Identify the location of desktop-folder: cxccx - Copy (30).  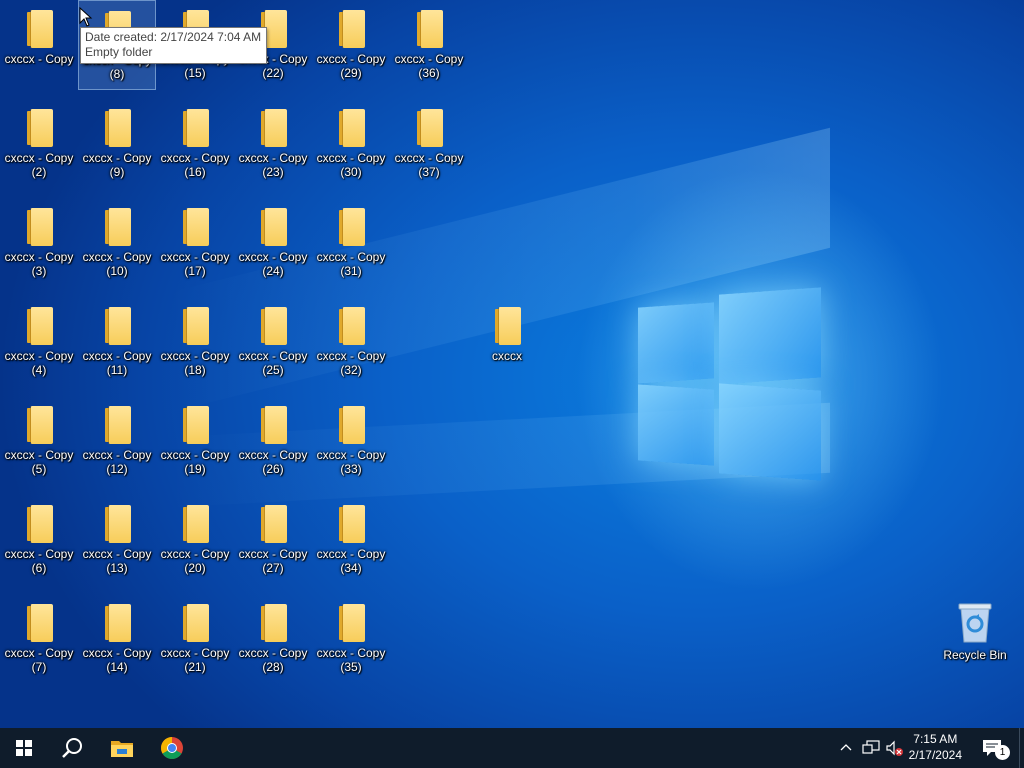
(351, 144).